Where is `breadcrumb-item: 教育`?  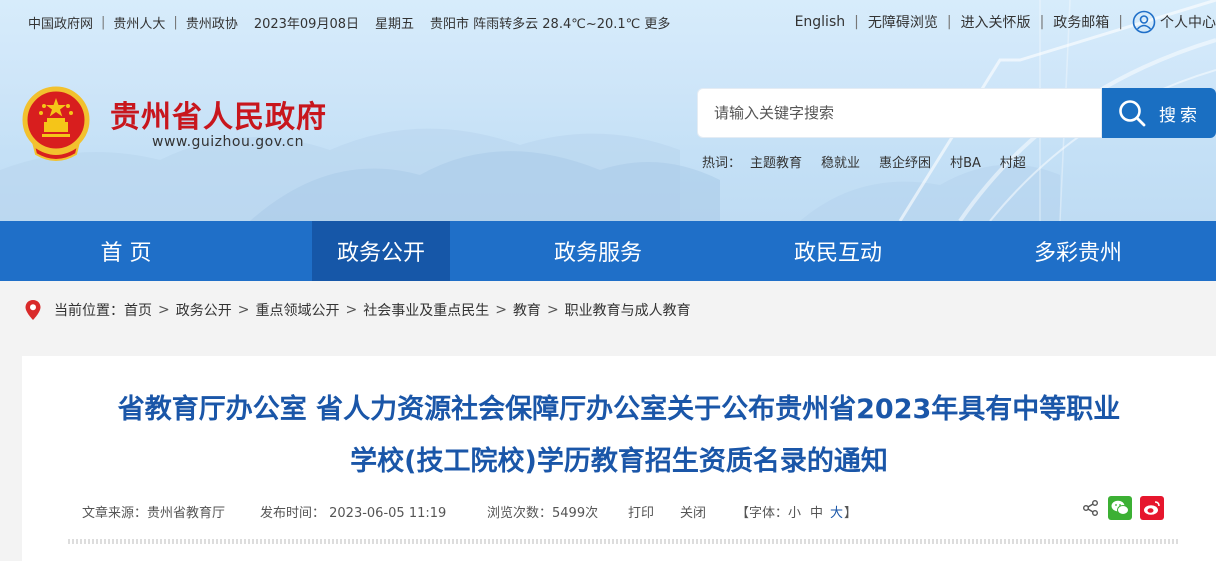
breadcrumb-item: 教育 is located at coordinates (527, 310).